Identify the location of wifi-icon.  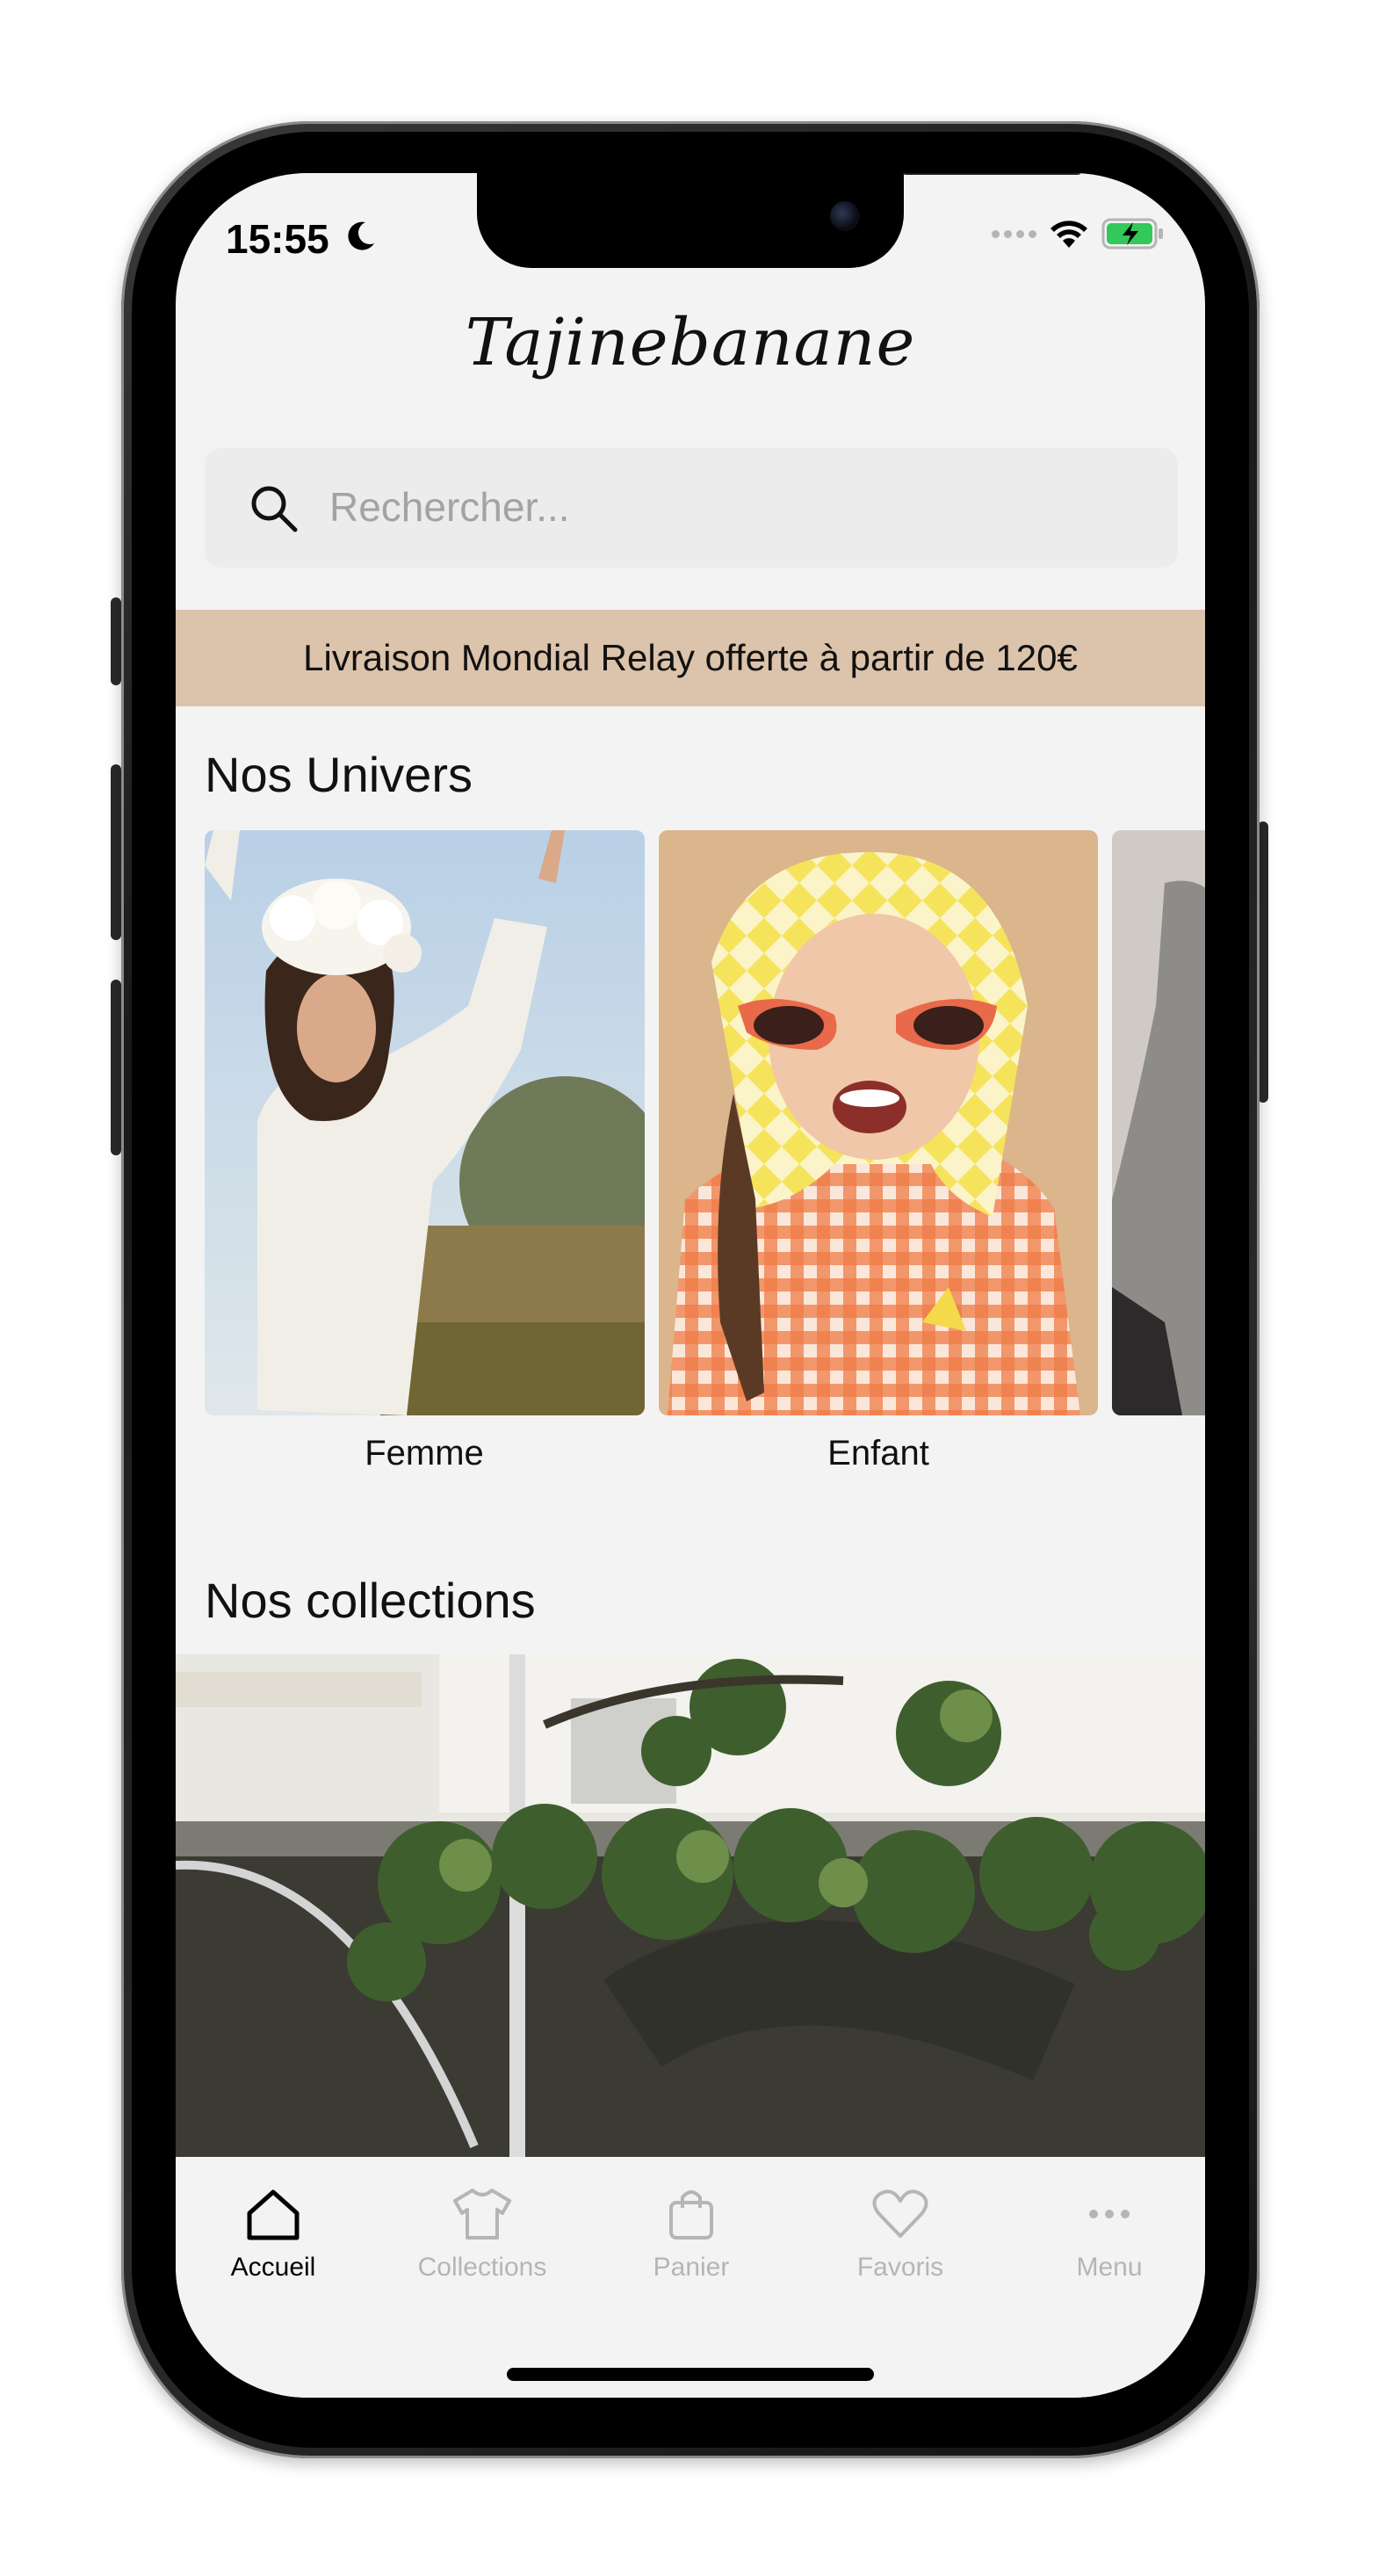
(1068, 234).